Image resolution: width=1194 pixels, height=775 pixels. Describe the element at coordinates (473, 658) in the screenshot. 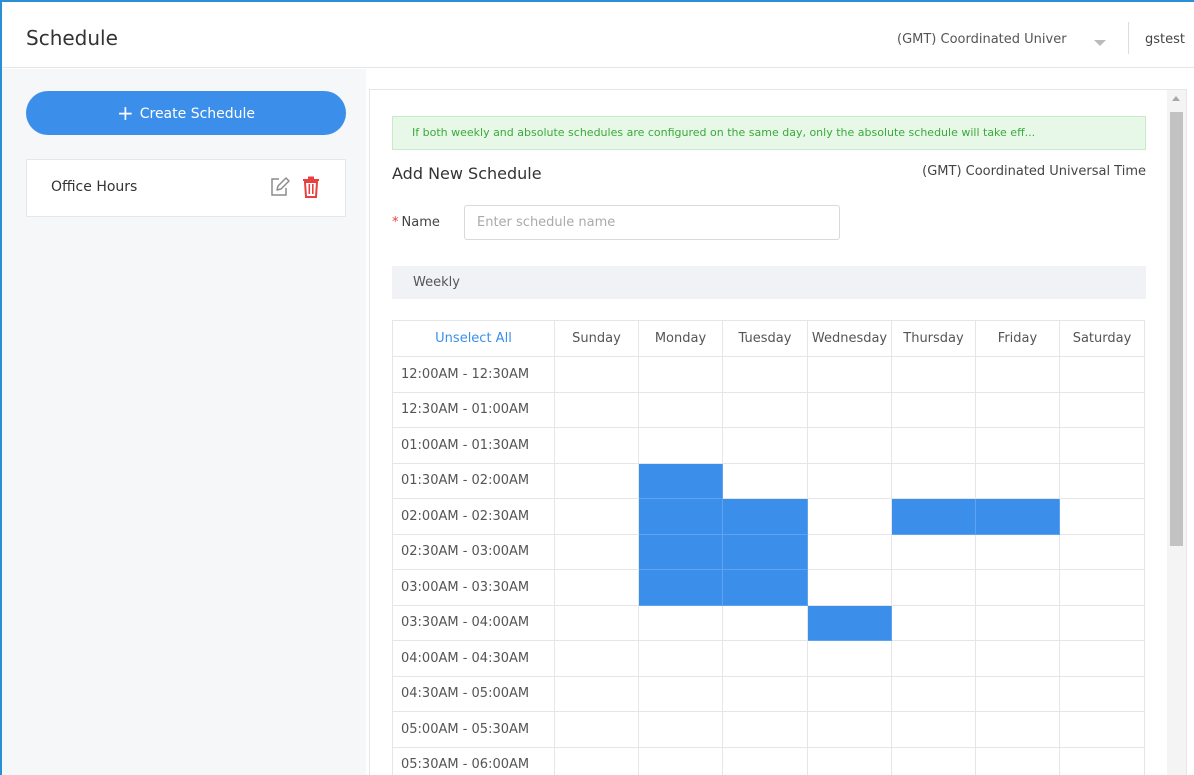

I see `time-slot-label: 04:00AM - 04:30AM` at that location.